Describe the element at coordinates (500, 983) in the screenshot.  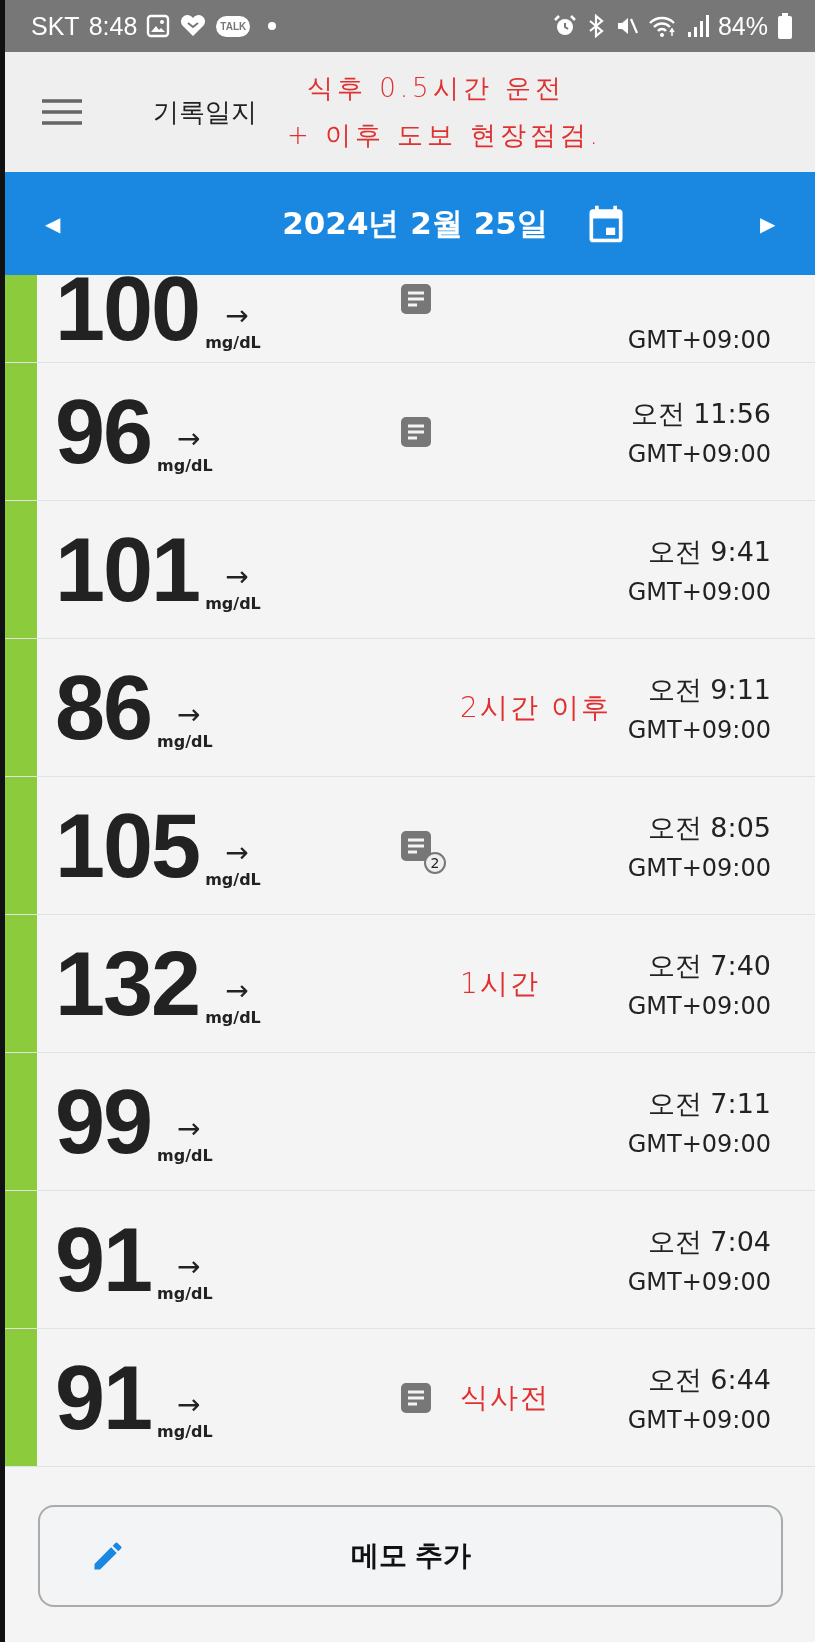
I see `handwritten-note: 1시간` at that location.